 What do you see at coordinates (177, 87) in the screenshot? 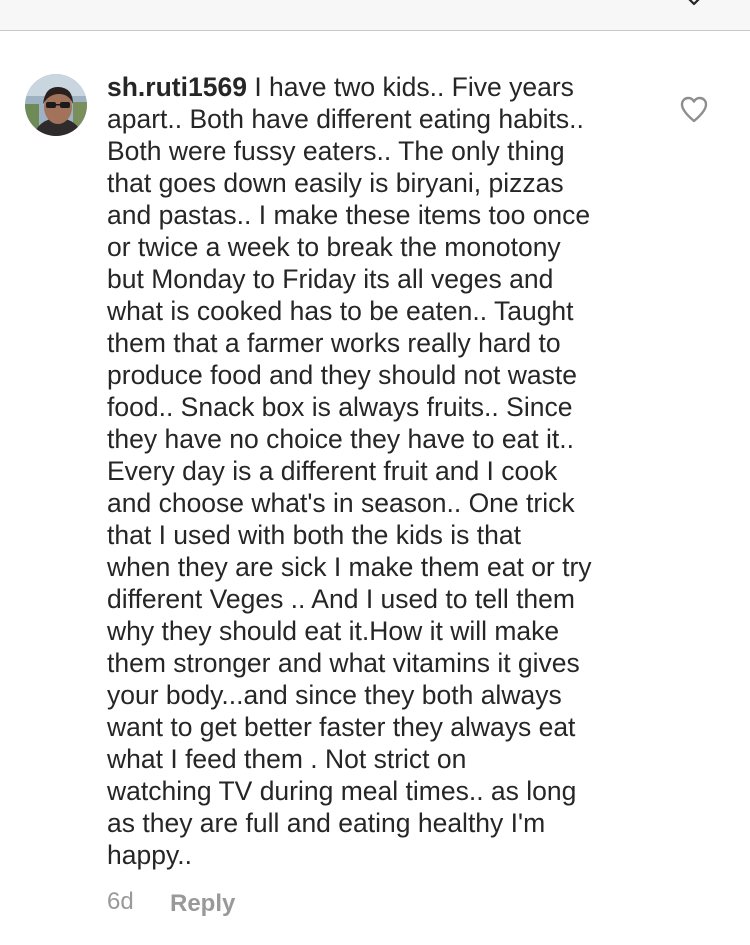
I see `comment-username: sh.ruti1569` at bounding box center [177, 87].